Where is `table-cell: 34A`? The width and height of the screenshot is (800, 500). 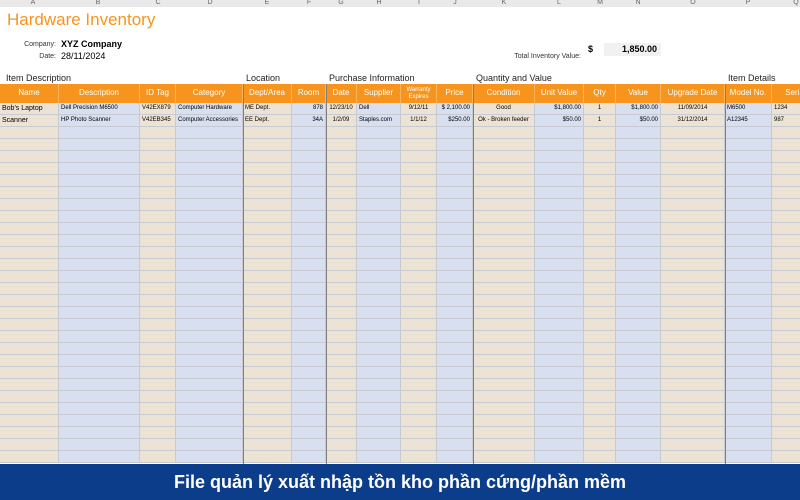
table-cell: 34A is located at coordinates (309, 120).